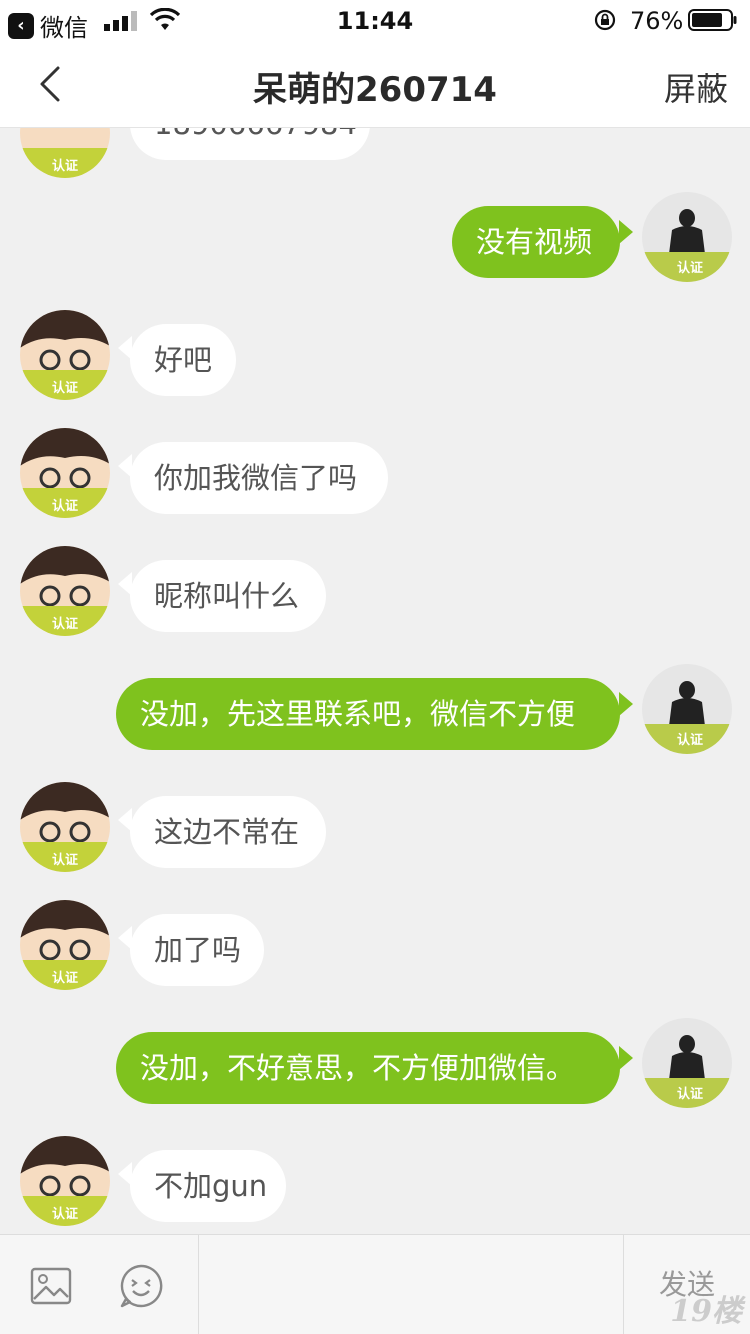  Describe the element at coordinates (712, 20) in the screenshot. I see `battery-icon` at that location.